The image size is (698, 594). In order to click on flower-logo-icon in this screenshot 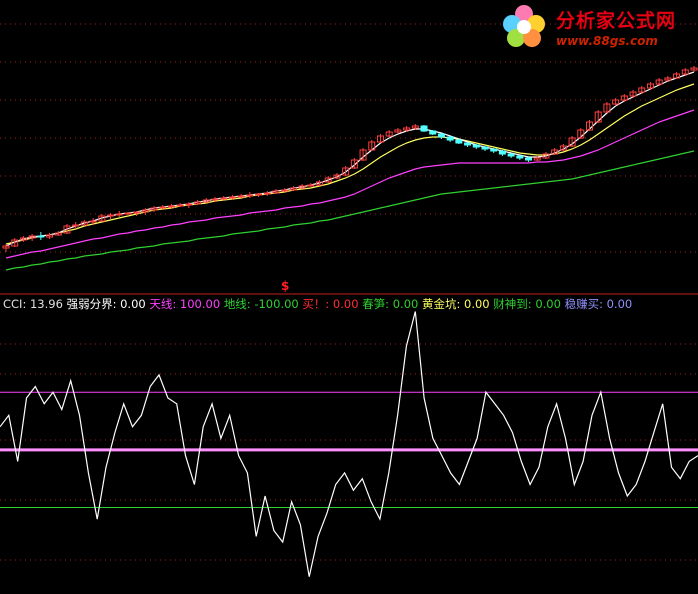, I will do `click(524, 26)`.